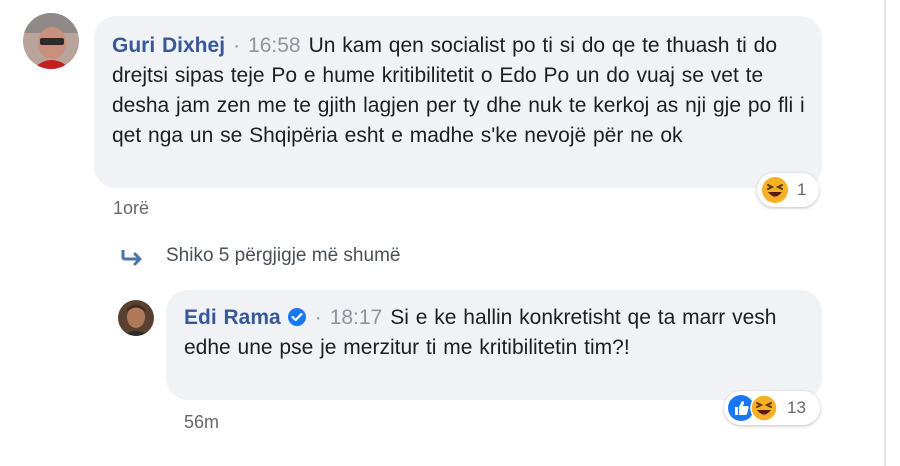  What do you see at coordinates (796, 407) in the screenshot?
I see `reaction-count: 13` at bounding box center [796, 407].